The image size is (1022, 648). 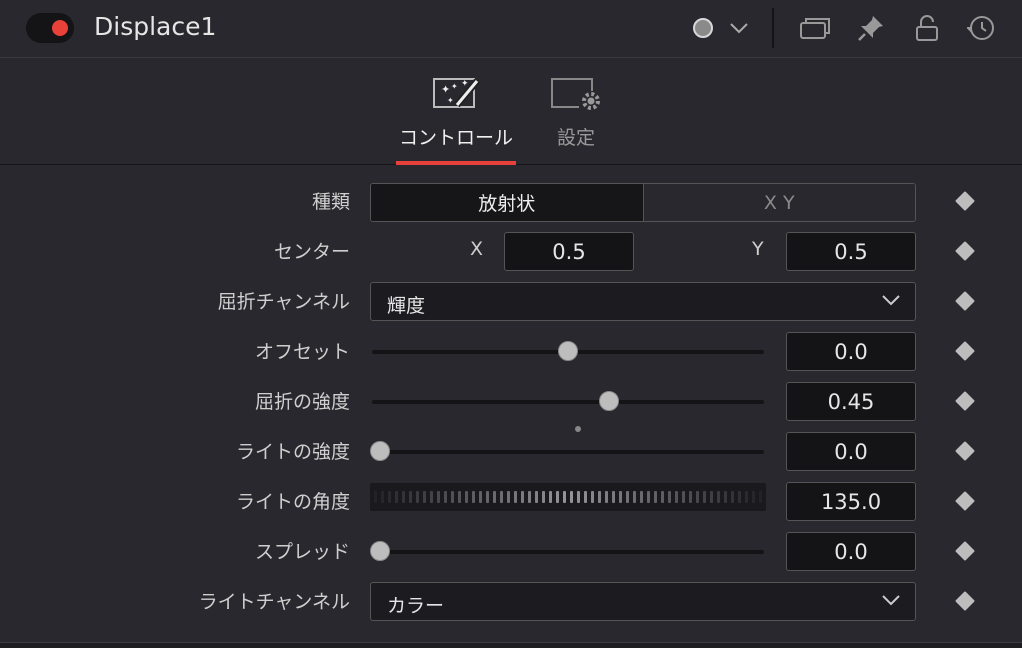 What do you see at coordinates (511, 645) in the screenshot?
I see `panel-bottom-border` at bounding box center [511, 645].